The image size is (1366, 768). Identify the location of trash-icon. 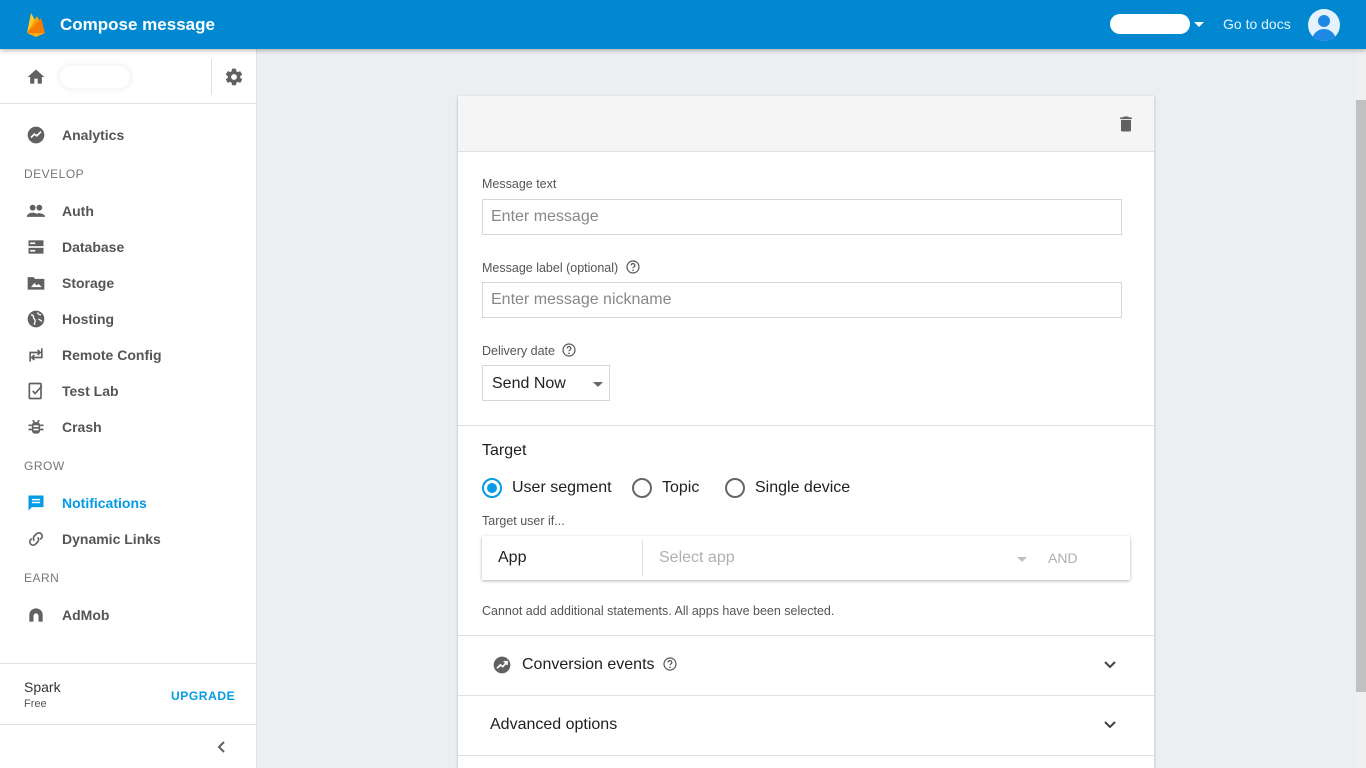
(1126, 124).